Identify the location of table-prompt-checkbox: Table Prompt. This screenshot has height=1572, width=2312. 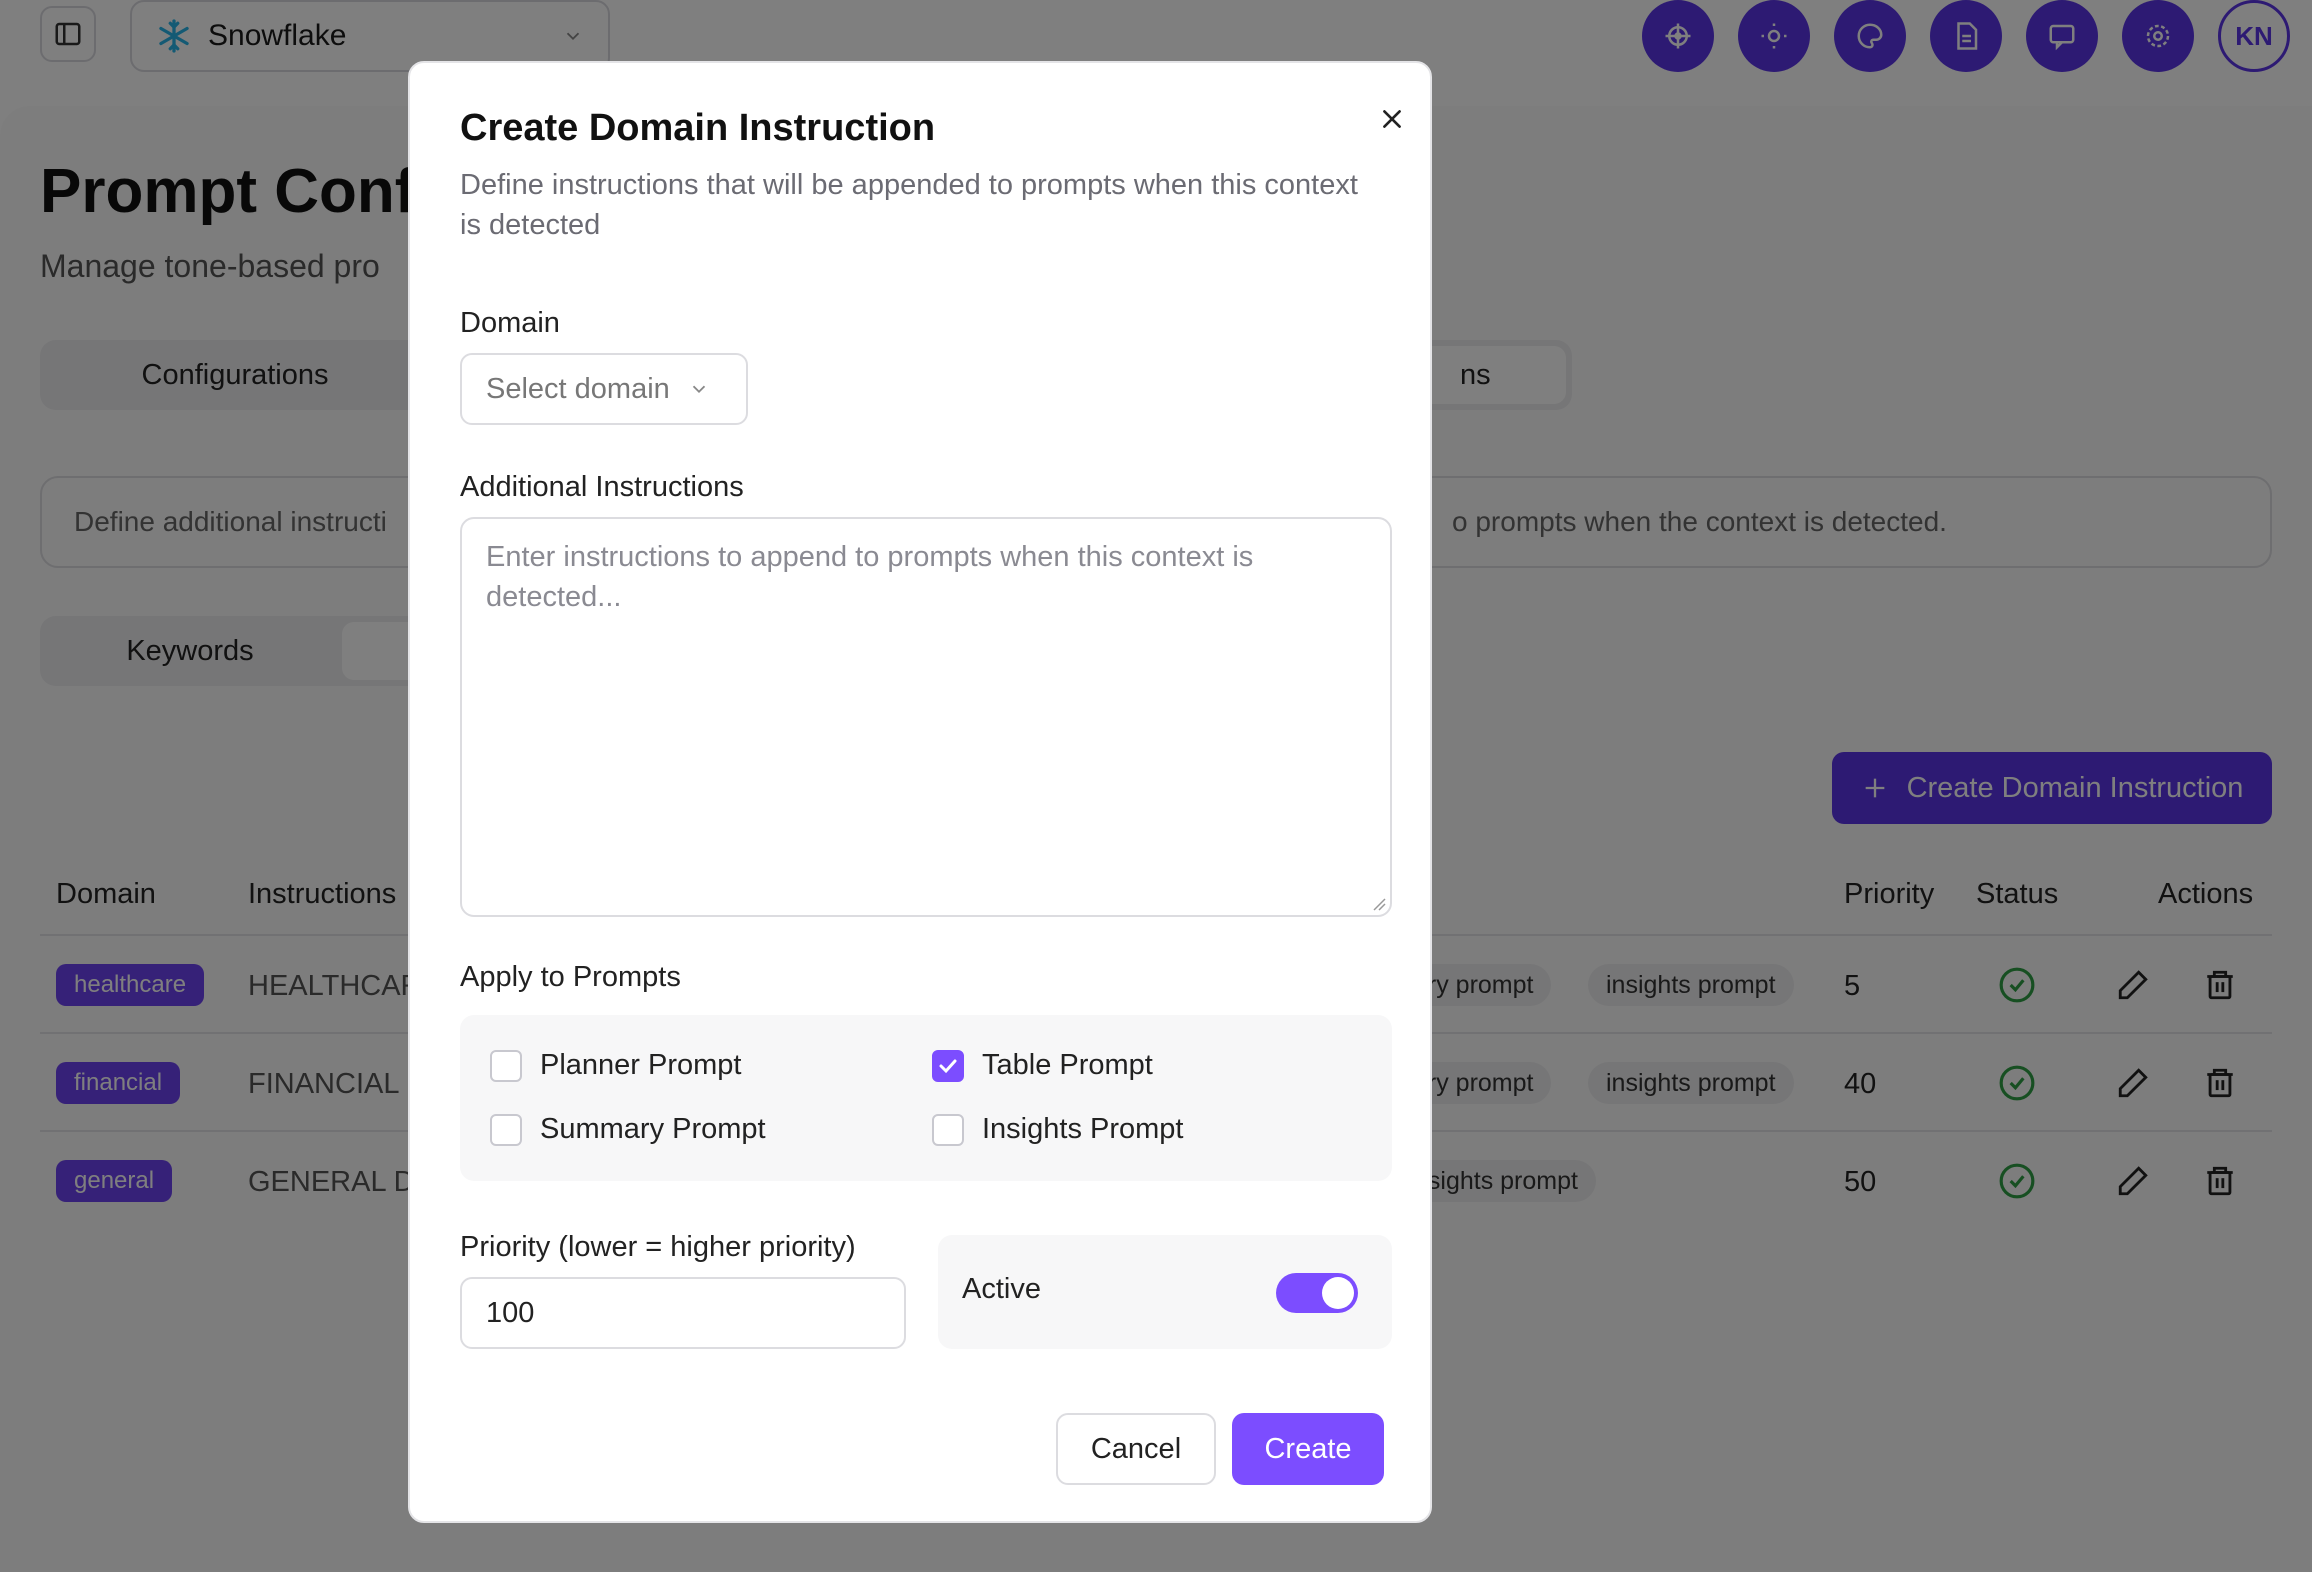
(1042, 1065).